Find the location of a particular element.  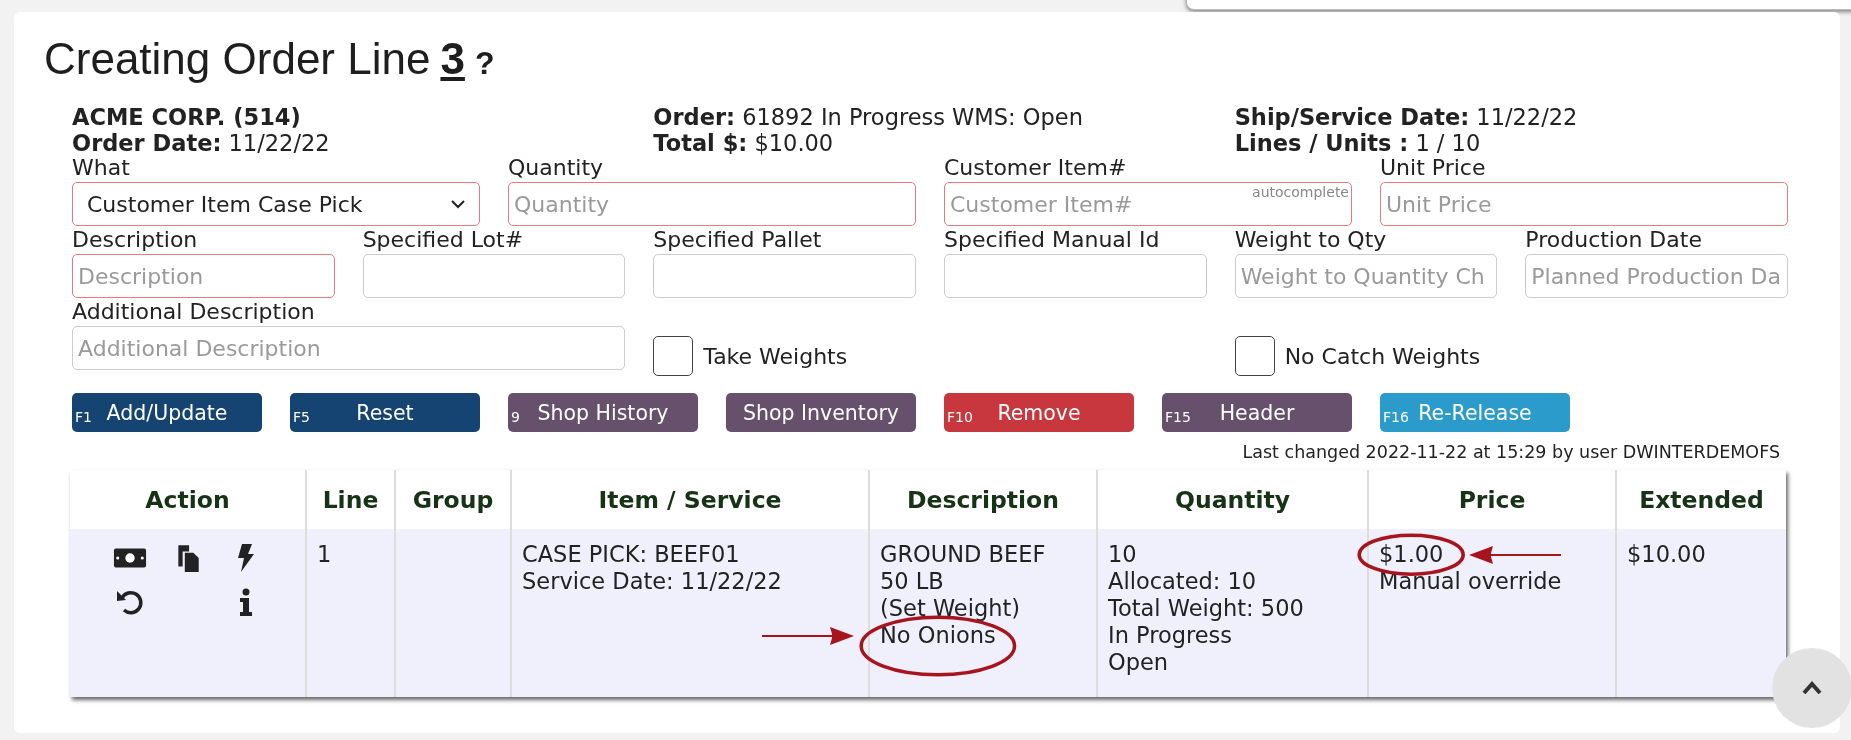

field-label: What is located at coordinates (101, 168).